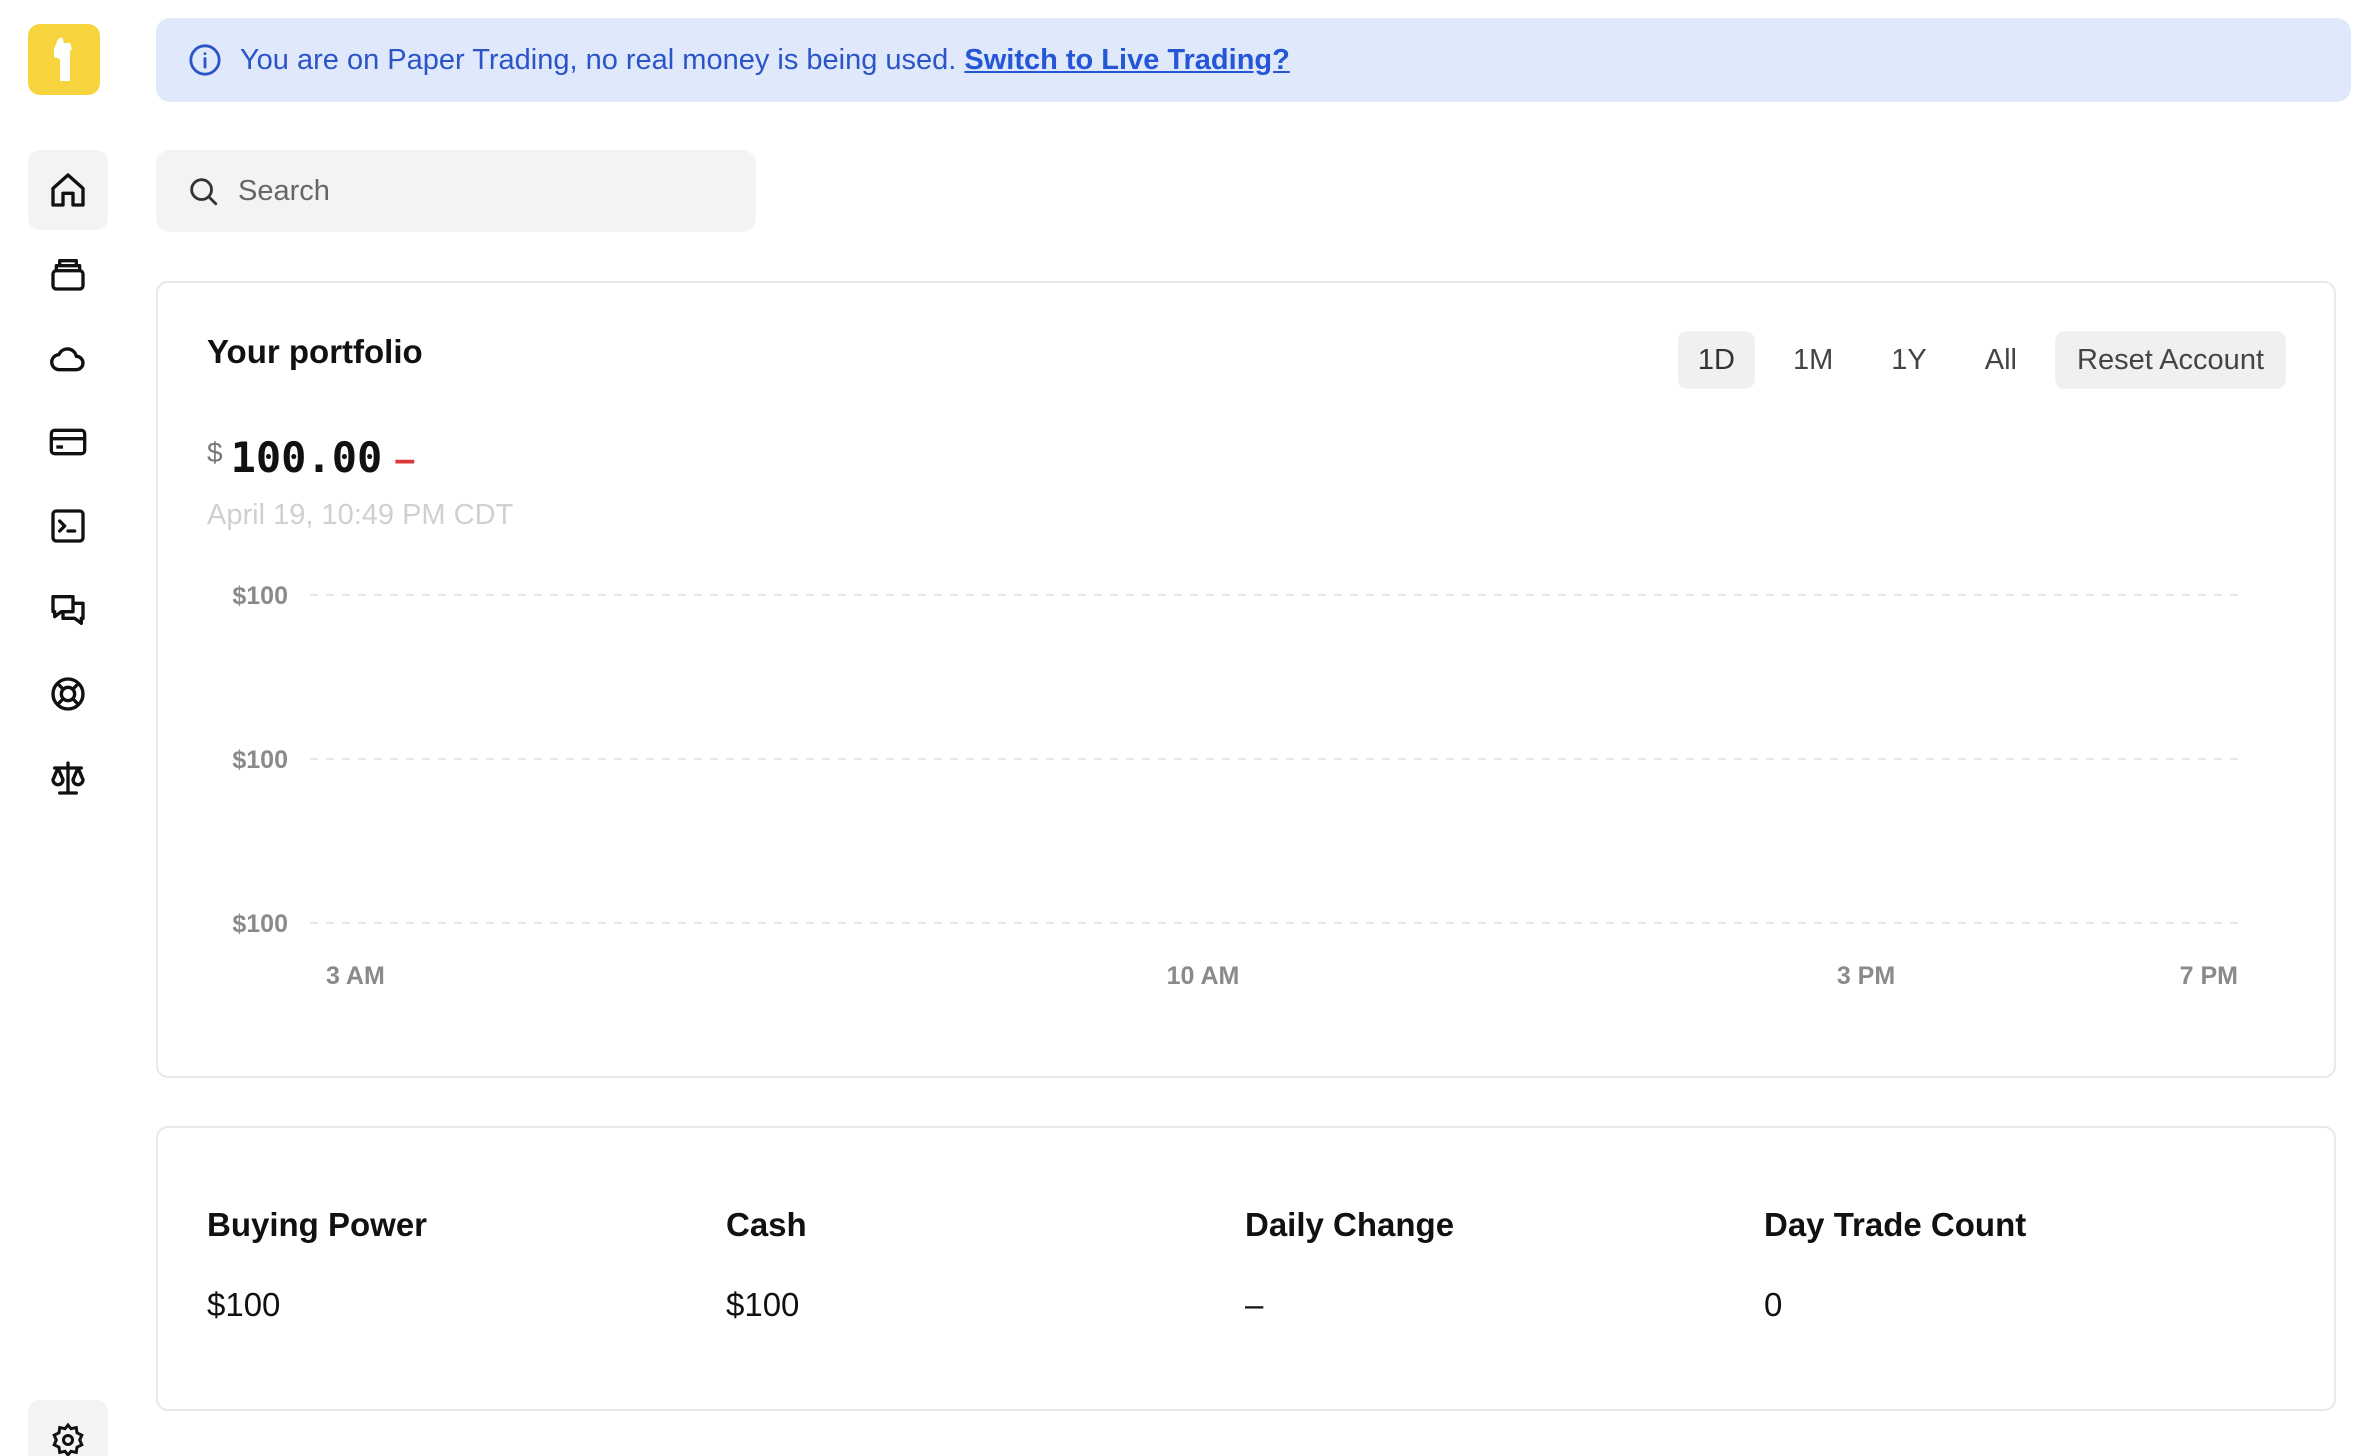  I want to click on sidebar-item-support, so click(68, 694).